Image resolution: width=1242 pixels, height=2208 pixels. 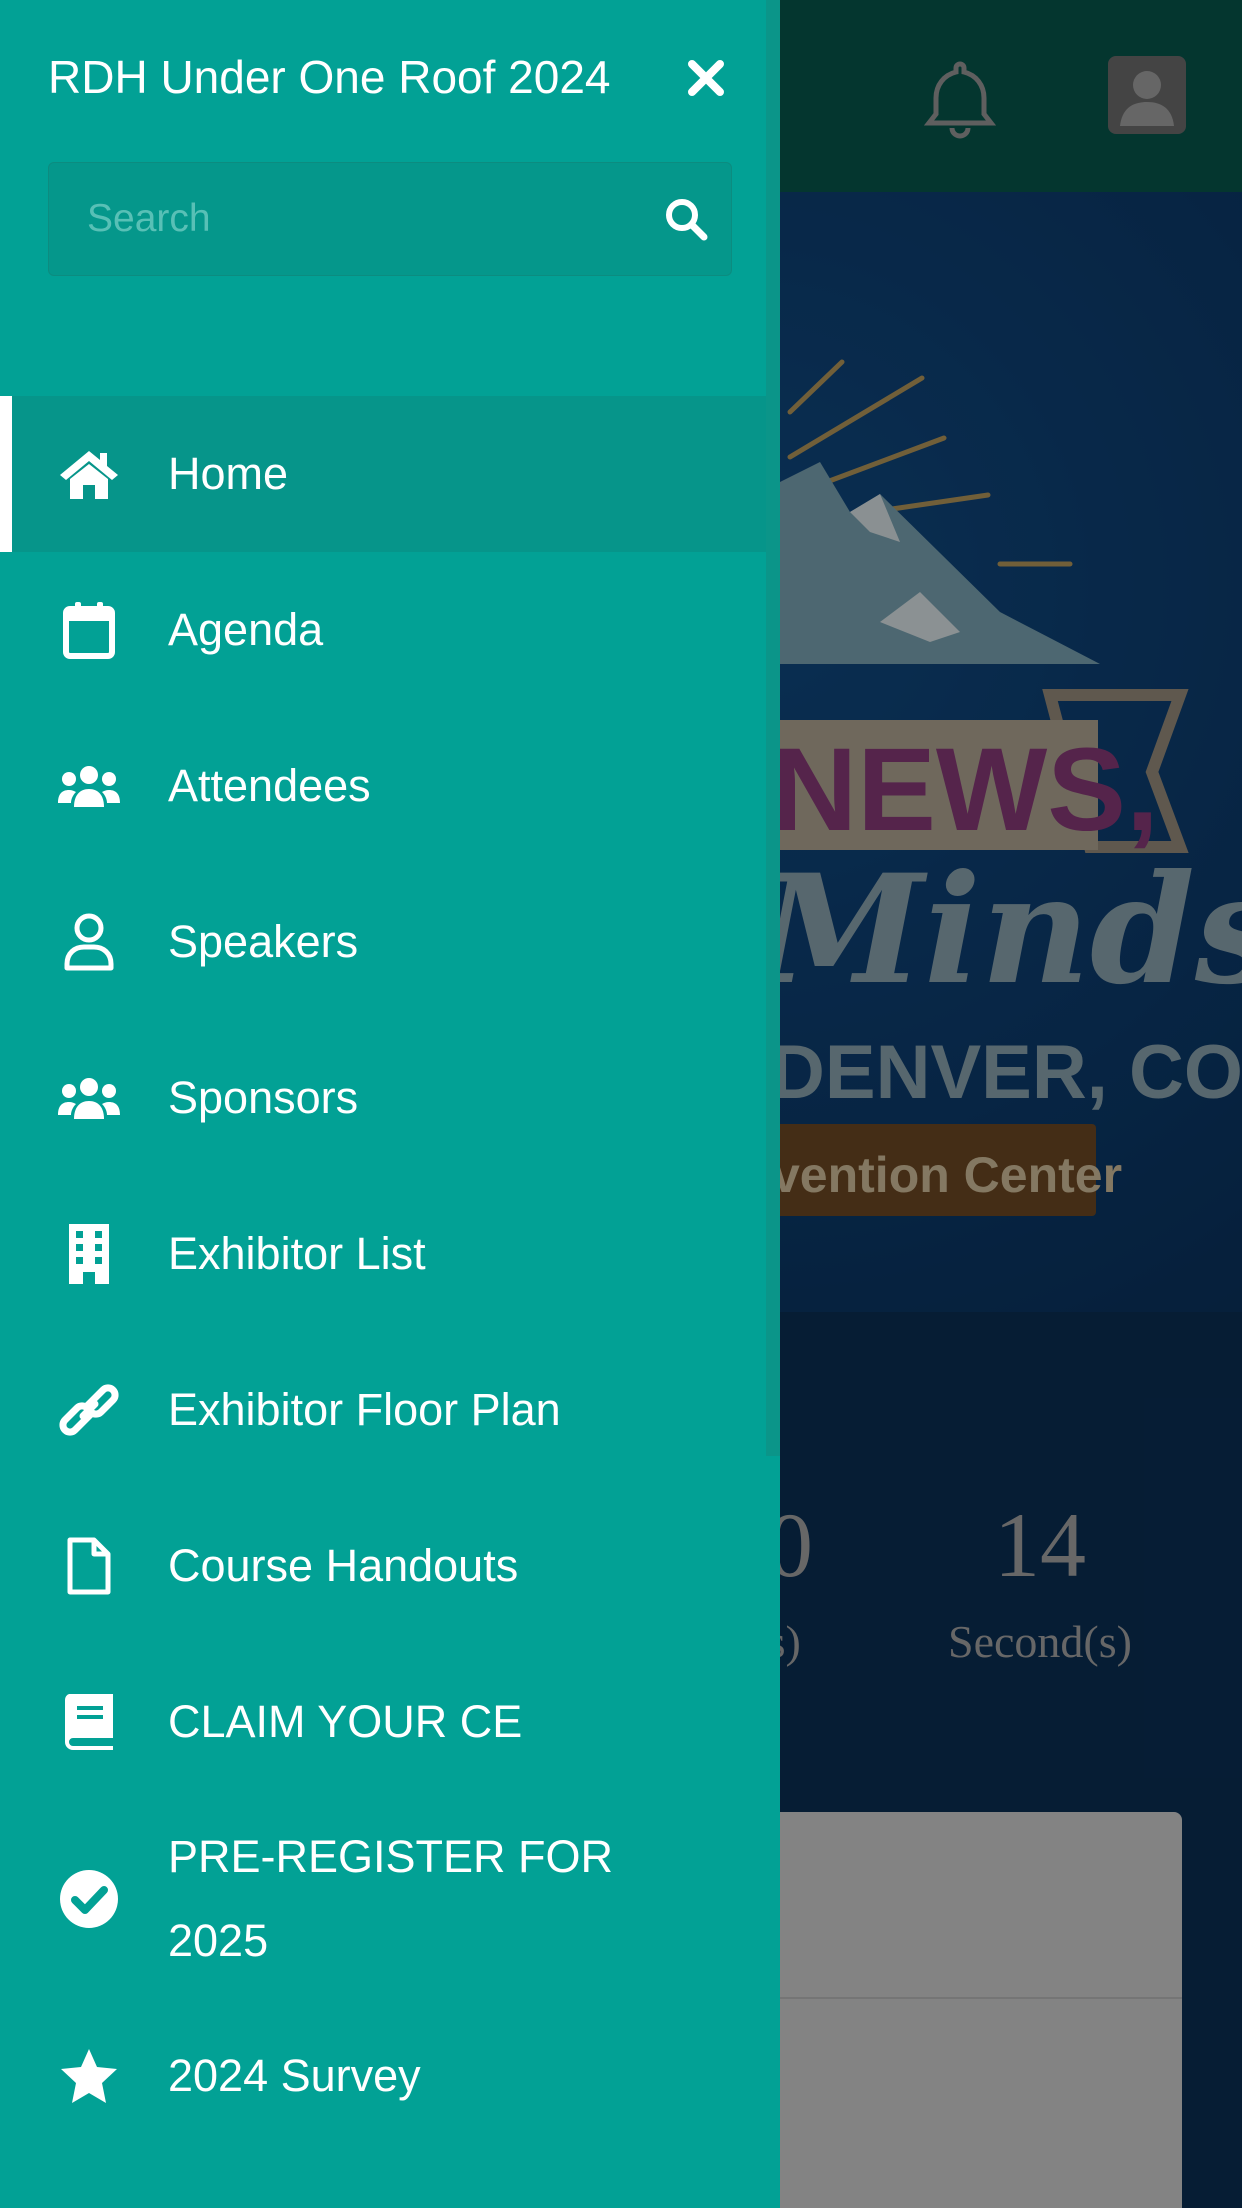 I want to click on menu-item-claim-ce: CLAIM YOUR CE, so click(x=383, y=1722).